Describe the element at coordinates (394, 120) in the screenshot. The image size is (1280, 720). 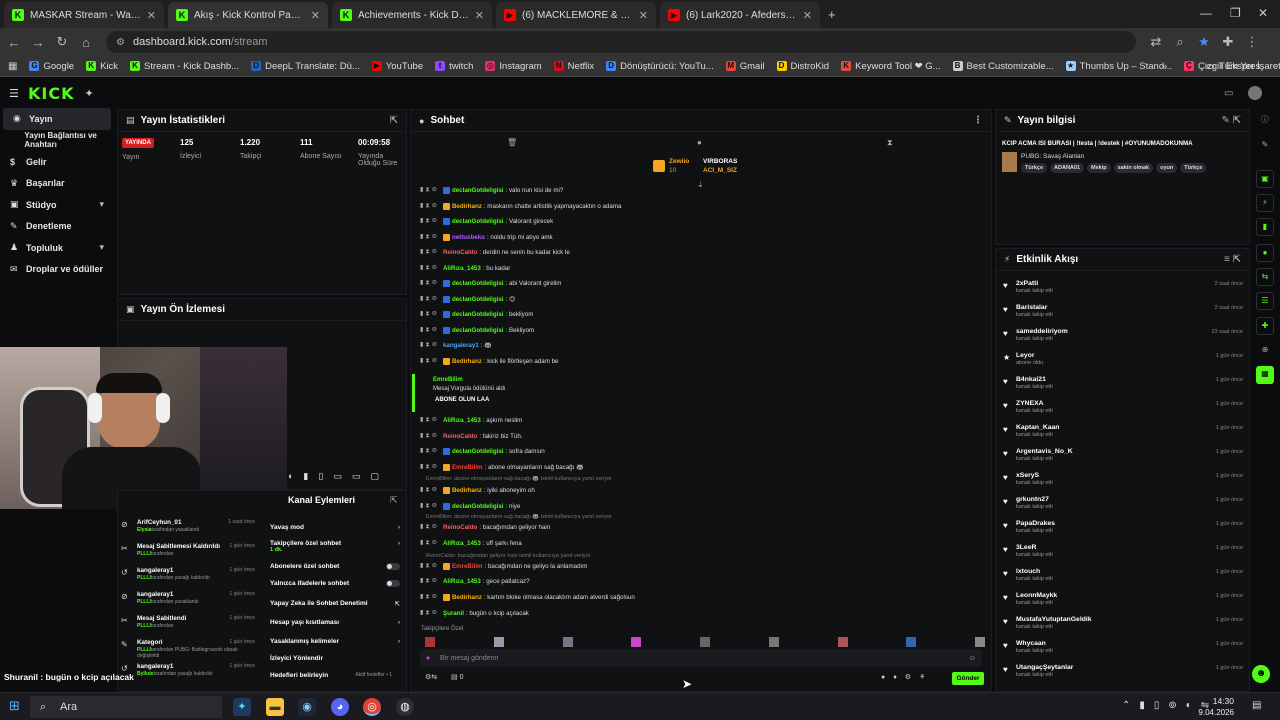
I see `popout-icon: ⇱` at that location.